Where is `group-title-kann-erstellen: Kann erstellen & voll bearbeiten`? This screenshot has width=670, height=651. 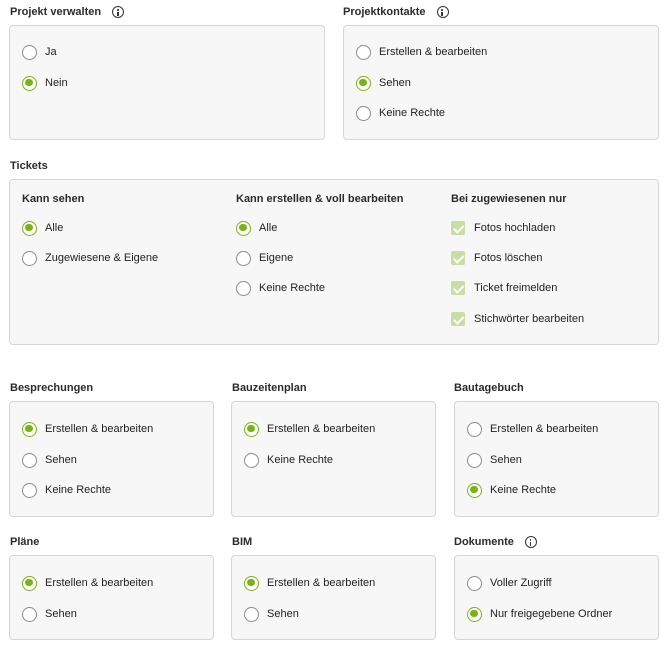 group-title-kann-erstellen: Kann erstellen & voll bearbeiten is located at coordinates (320, 199).